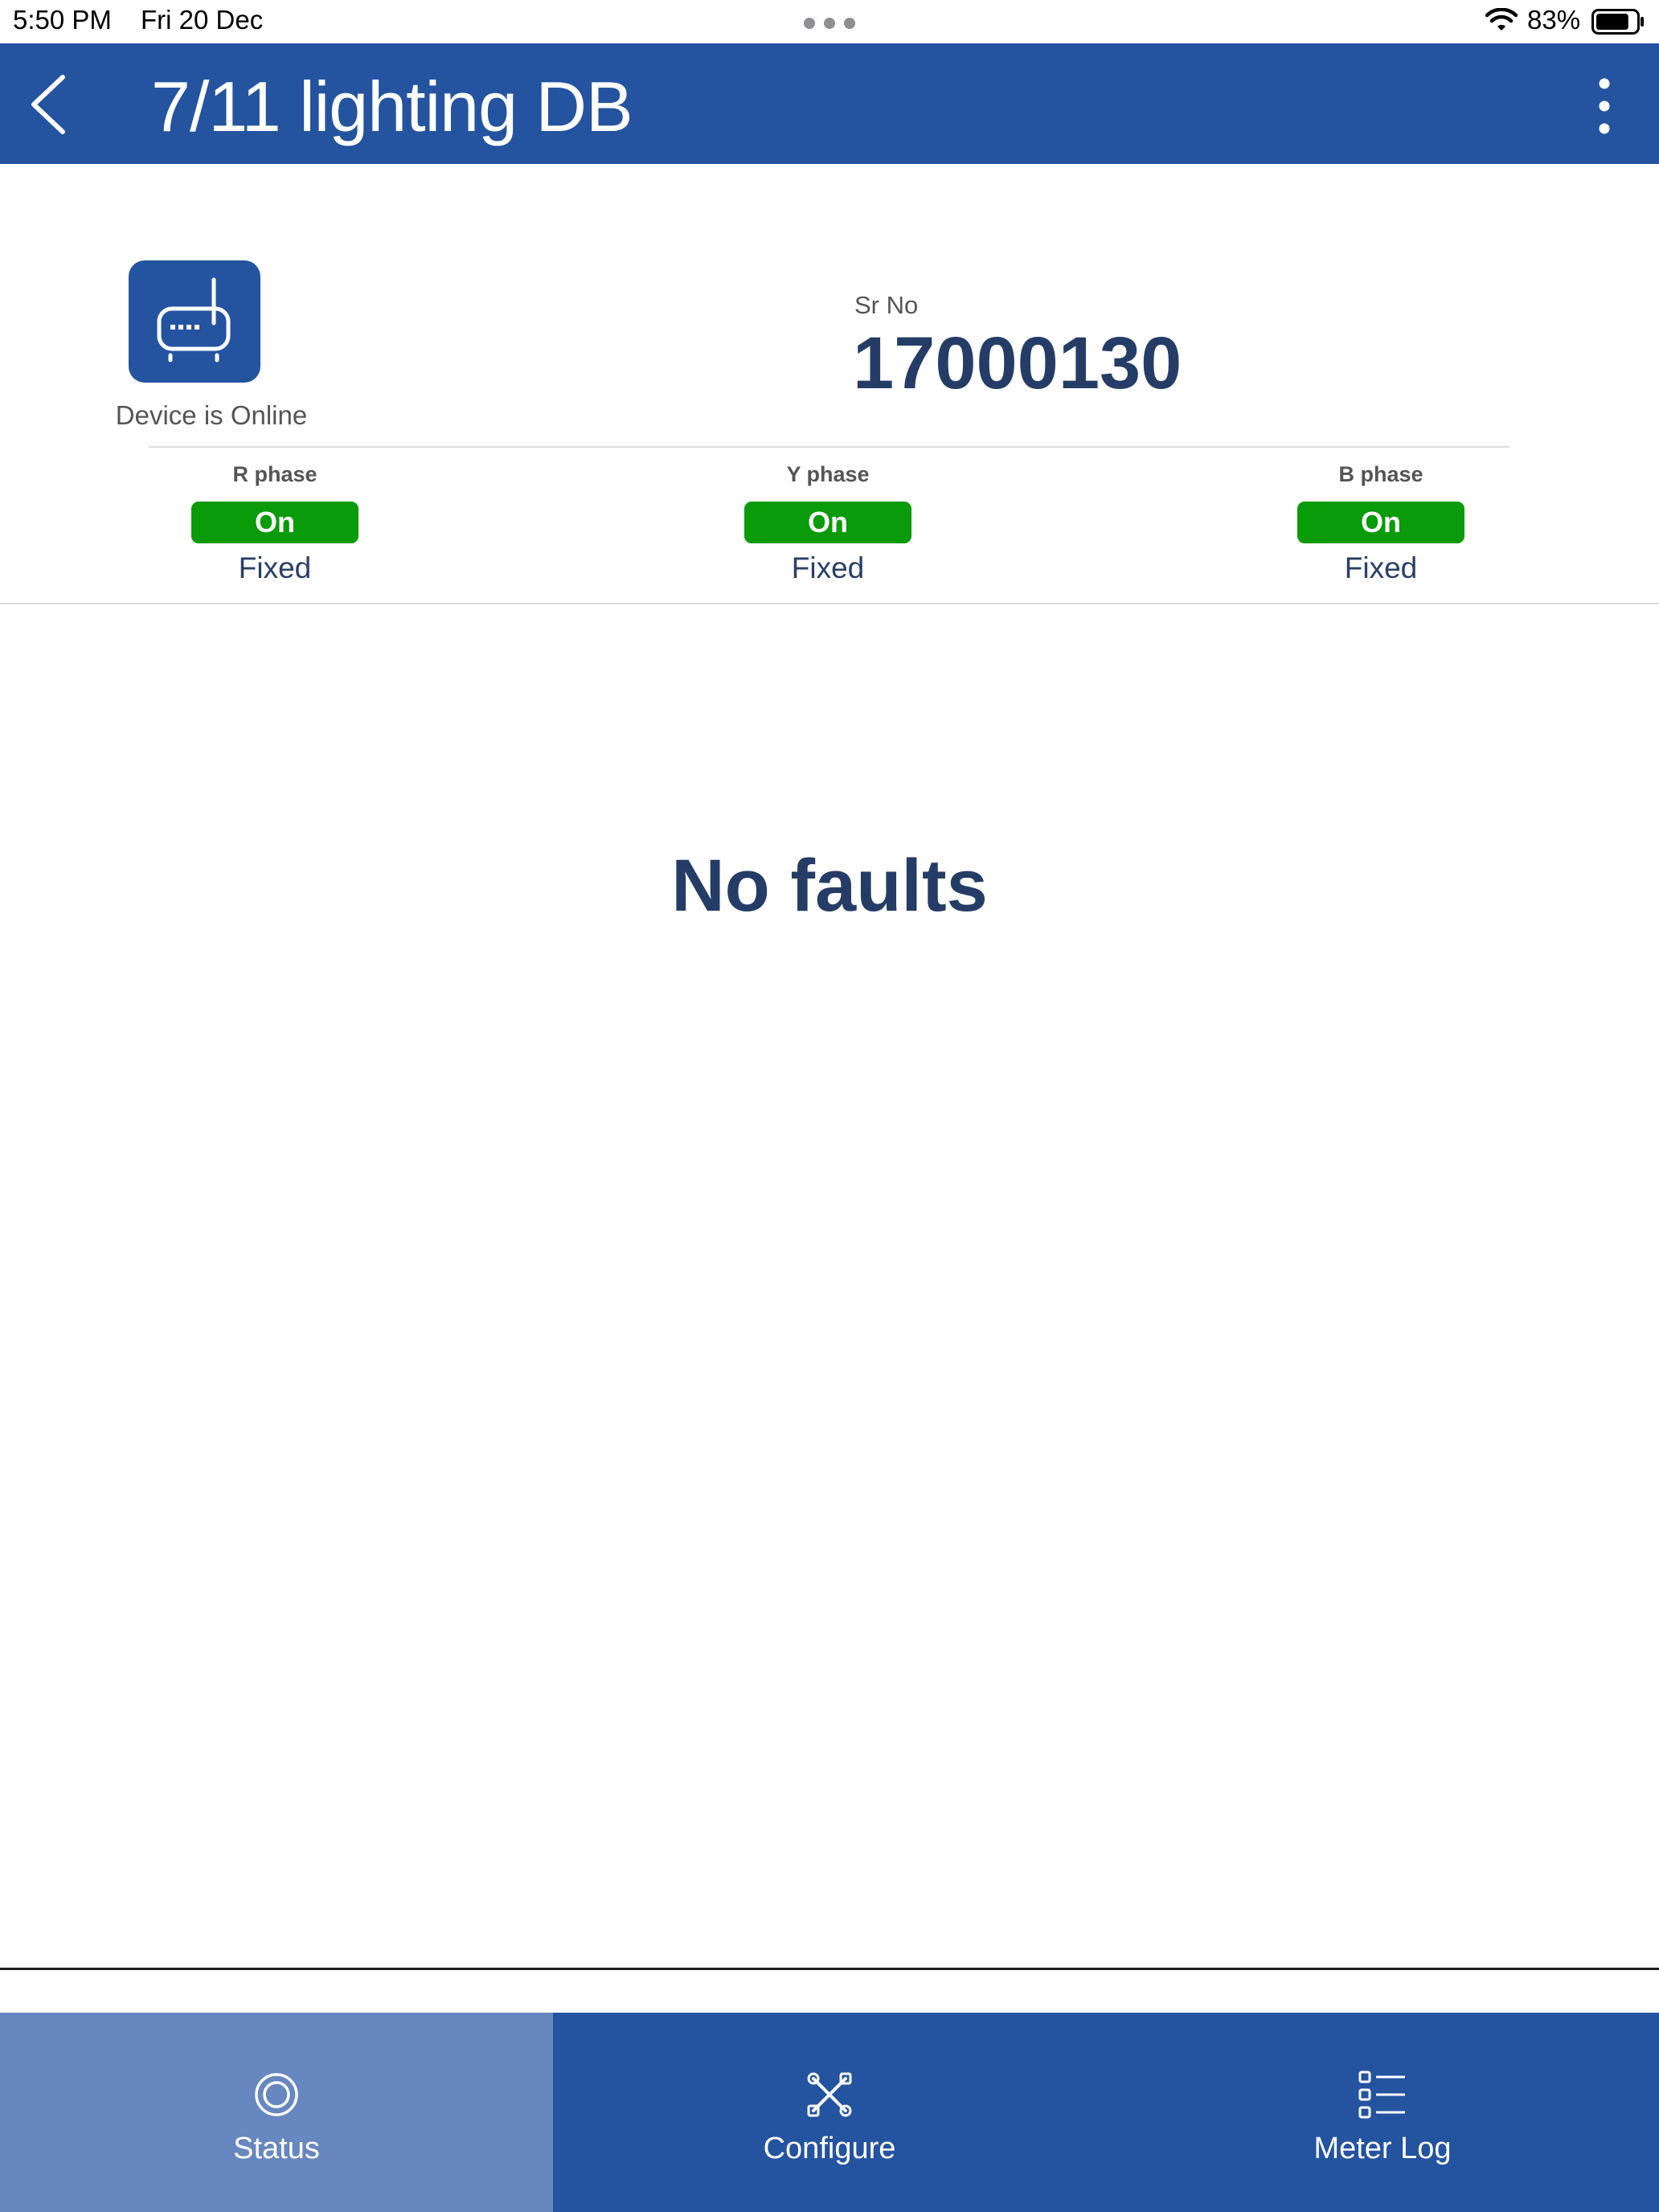 The height and width of the screenshot is (2212, 1659). I want to click on phase-b: B phase On Fixed, so click(1380, 521).